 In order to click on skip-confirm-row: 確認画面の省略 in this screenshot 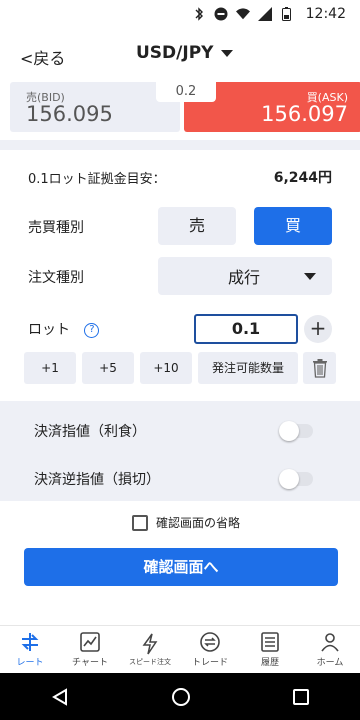, I will do `click(186, 522)`.